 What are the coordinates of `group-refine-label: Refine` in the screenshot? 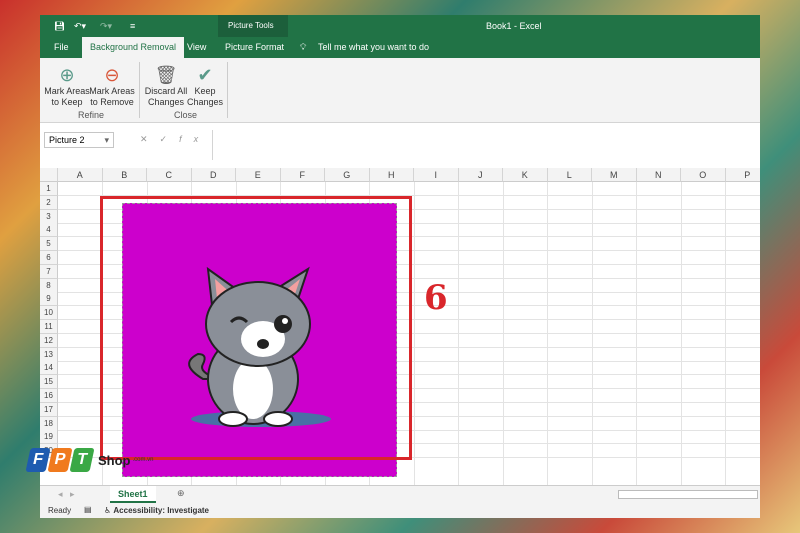 It's located at (91, 115).